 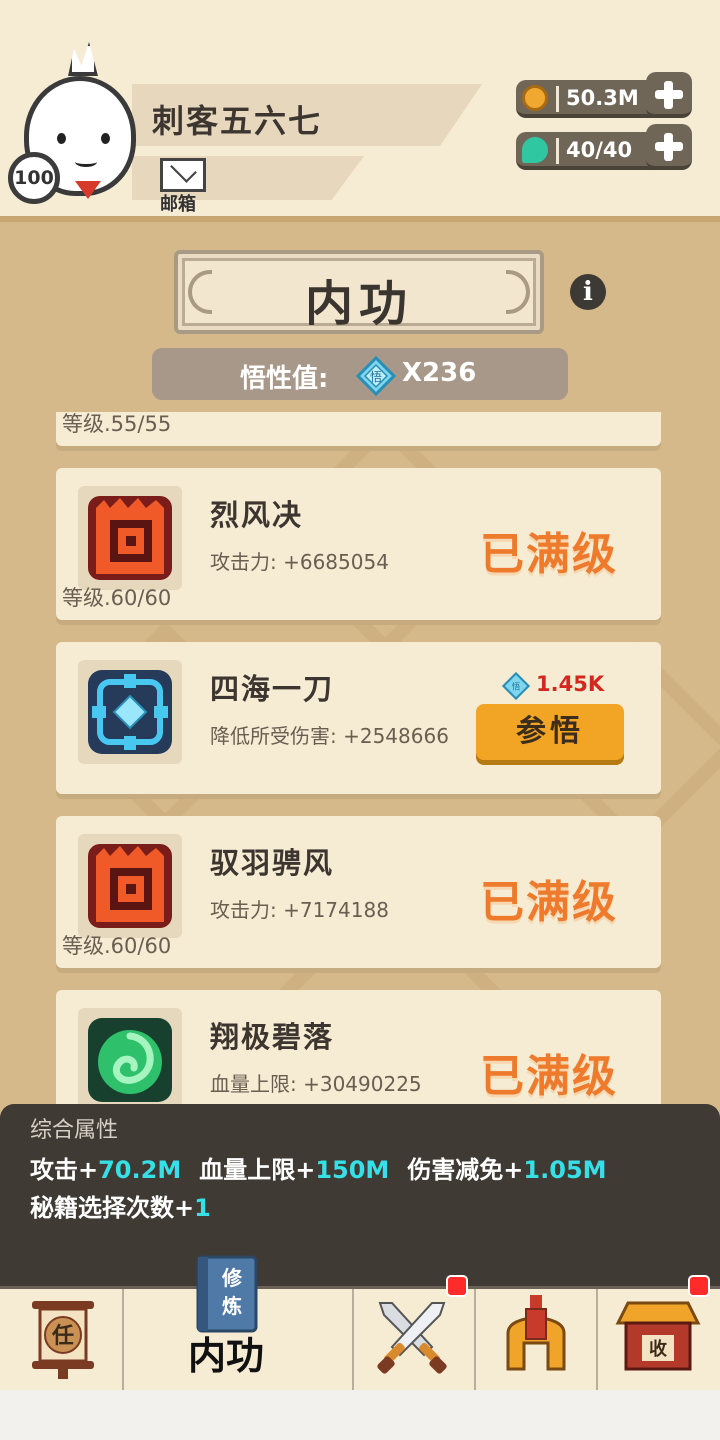 I want to click on mailbox-button: 邮箱, so click(x=184, y=185).